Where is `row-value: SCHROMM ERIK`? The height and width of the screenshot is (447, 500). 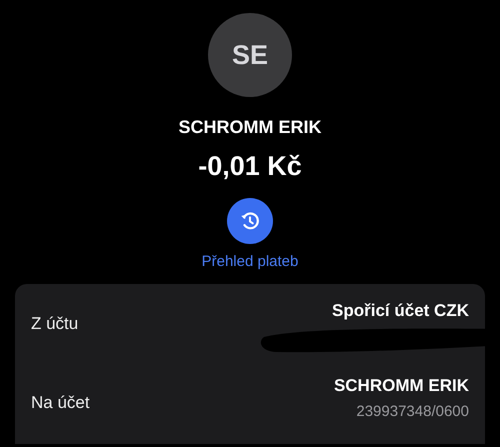 row-value: SCHROMM ERIK is located at coordinates (401, 386).